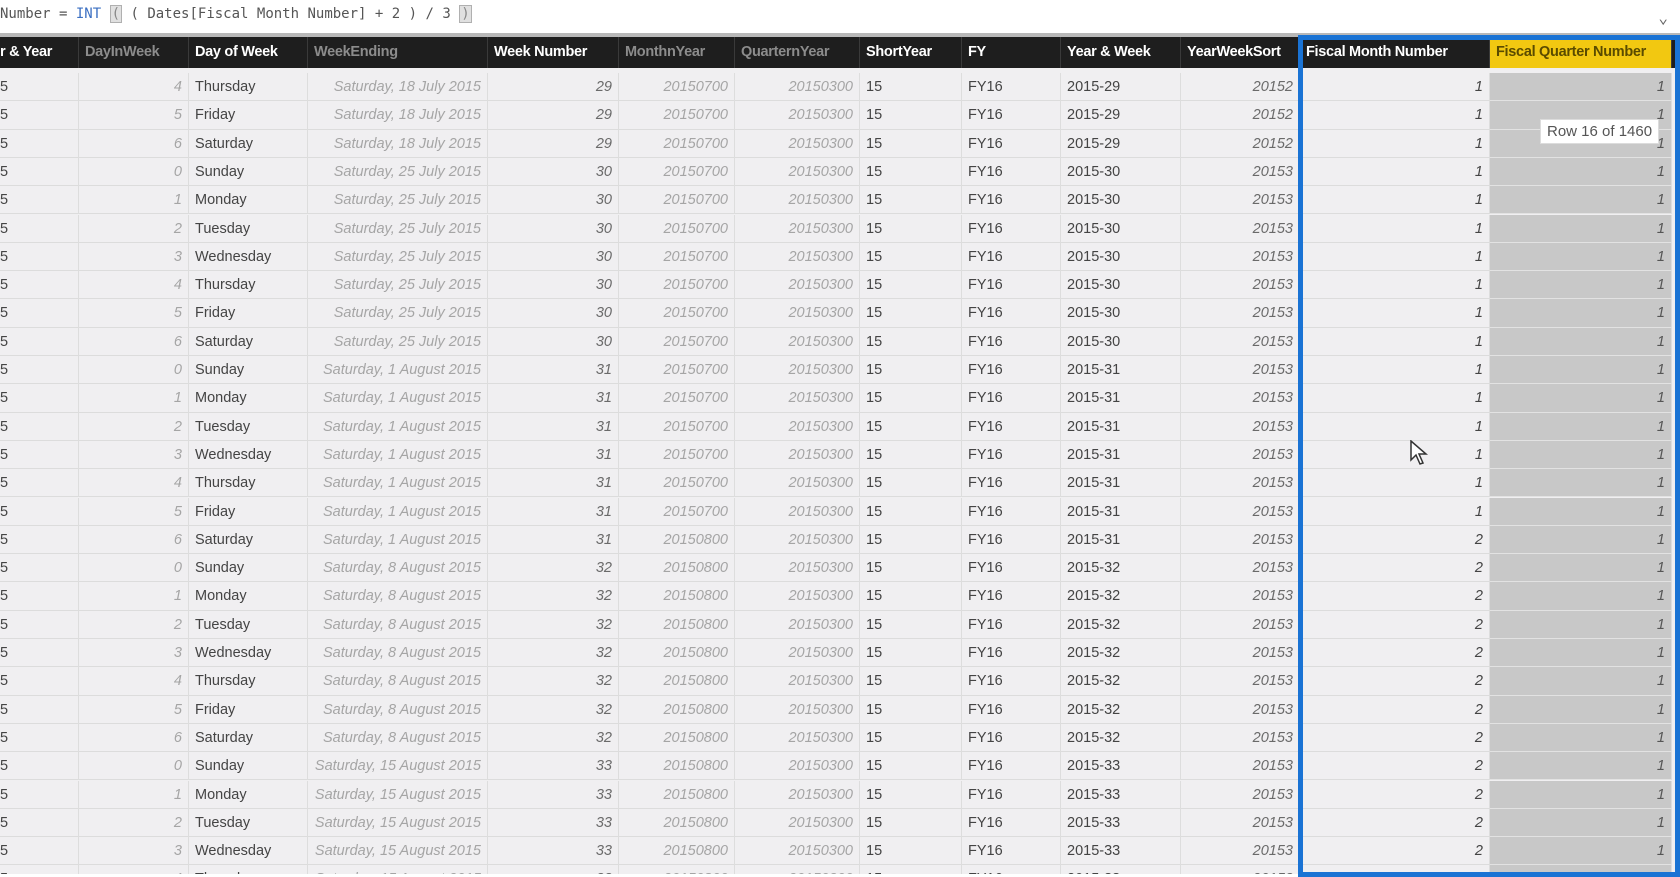 The width and height of the screenshot is (1680, 877). I want to click on column-header-dayinweek: DayInWeek, so click(134, 52).